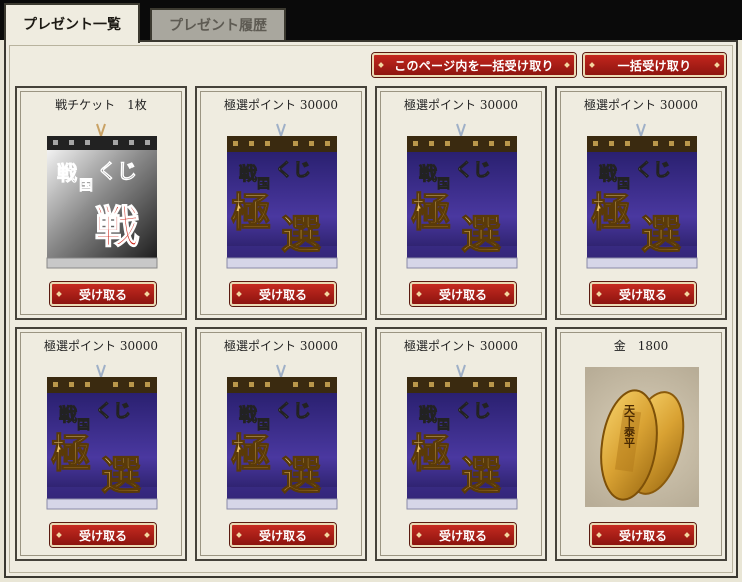 This screenshot has width=742, height=582. Describe the element at coordinates (654, 65) in the screenshot. I see `receive-all-button: 一括受け取り` at that location.